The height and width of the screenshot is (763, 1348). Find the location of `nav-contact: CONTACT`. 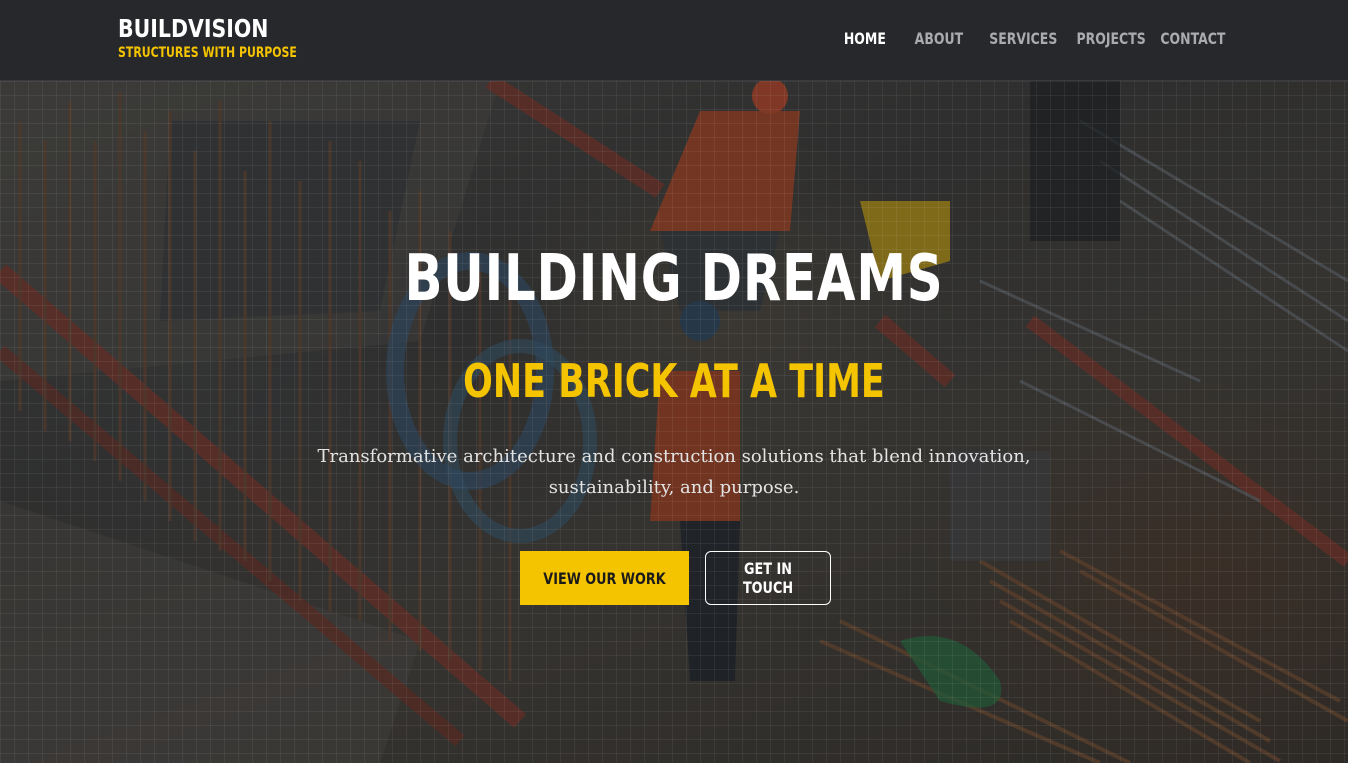

nav-contact: CONTACT is located at coordinates (1192, 39).